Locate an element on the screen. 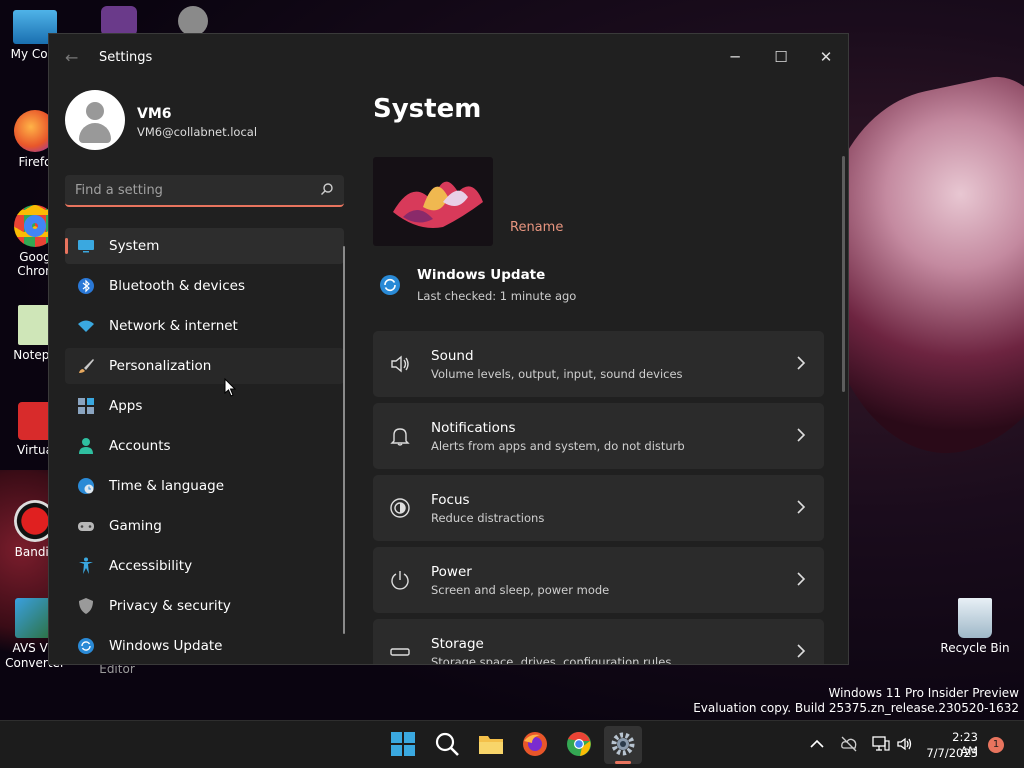  avatar-head-icon is located at coordinates (95, 111).